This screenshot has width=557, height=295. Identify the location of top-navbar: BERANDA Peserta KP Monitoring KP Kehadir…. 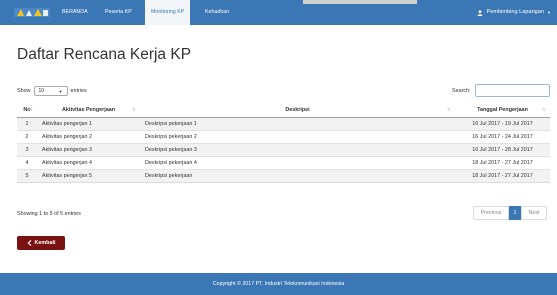
(278, 12).